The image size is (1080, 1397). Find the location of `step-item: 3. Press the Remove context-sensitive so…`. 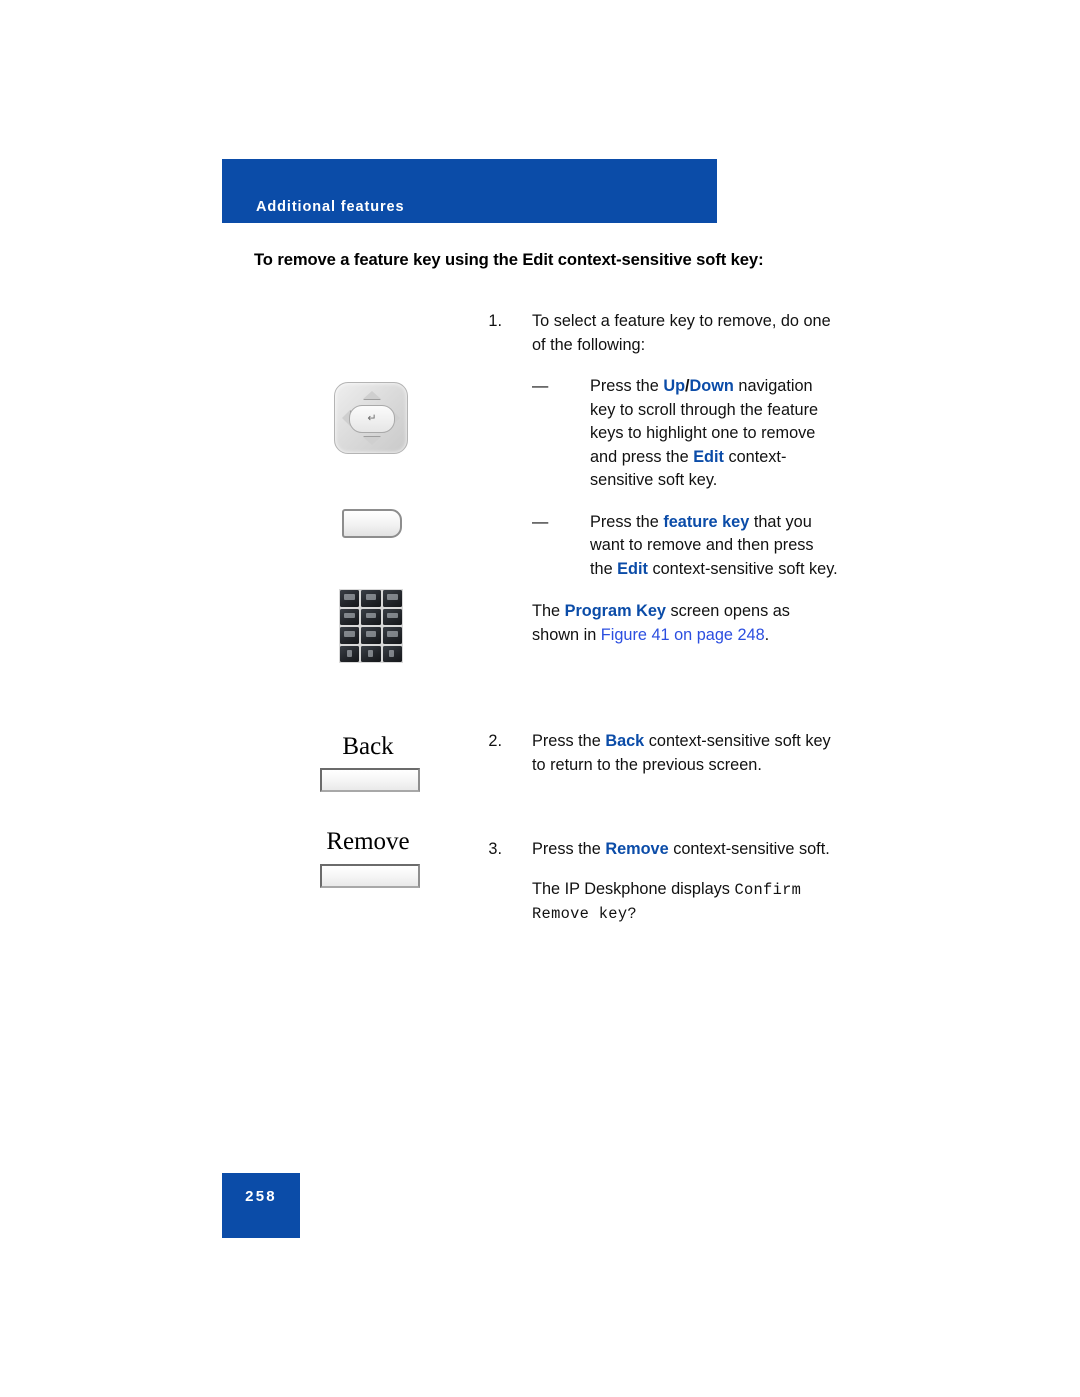

step-item: 3. Press the Remove context-sensitive so… is located at coordinates (657, 882).